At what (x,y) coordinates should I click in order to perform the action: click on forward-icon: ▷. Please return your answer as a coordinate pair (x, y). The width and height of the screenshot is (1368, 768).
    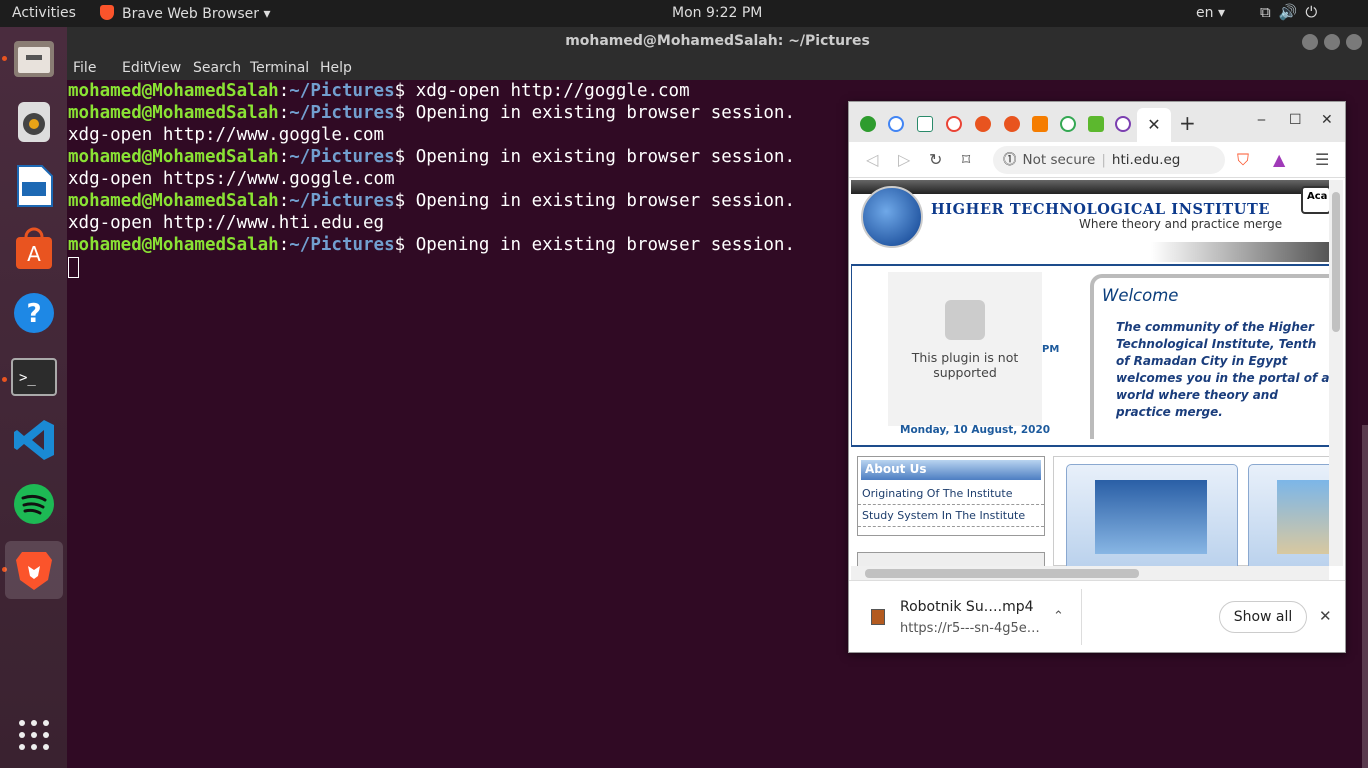
    Looking at the image, I should click on (904, 159).